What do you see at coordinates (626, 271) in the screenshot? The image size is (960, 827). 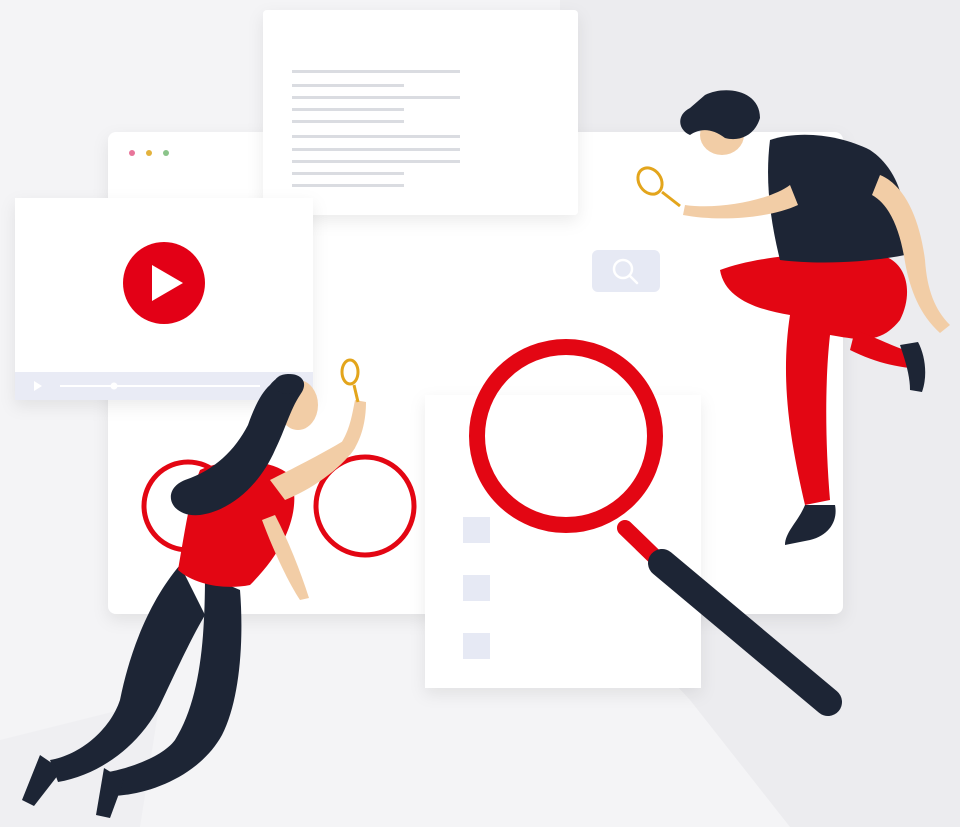 I see `search-bar` at bounding box center [626, 271].